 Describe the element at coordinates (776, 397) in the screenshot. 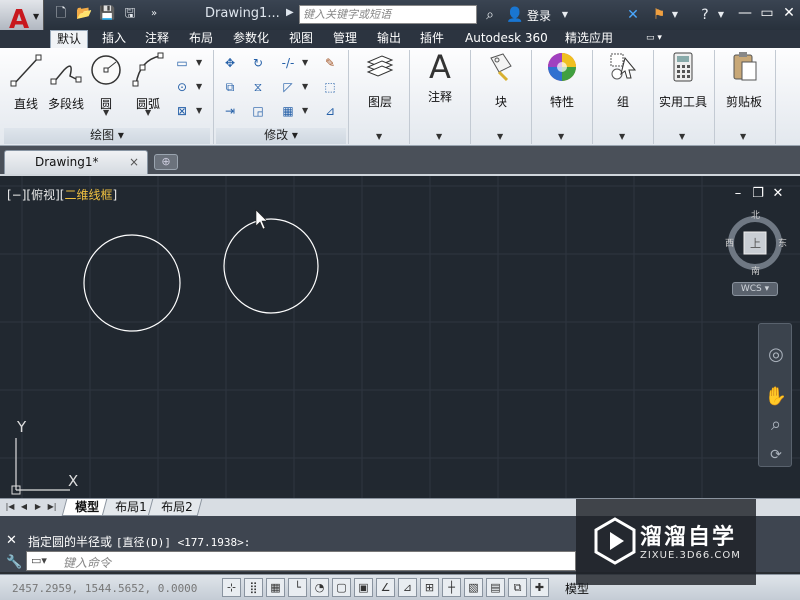

I see `pan-hand-icon: ✋` at that location.